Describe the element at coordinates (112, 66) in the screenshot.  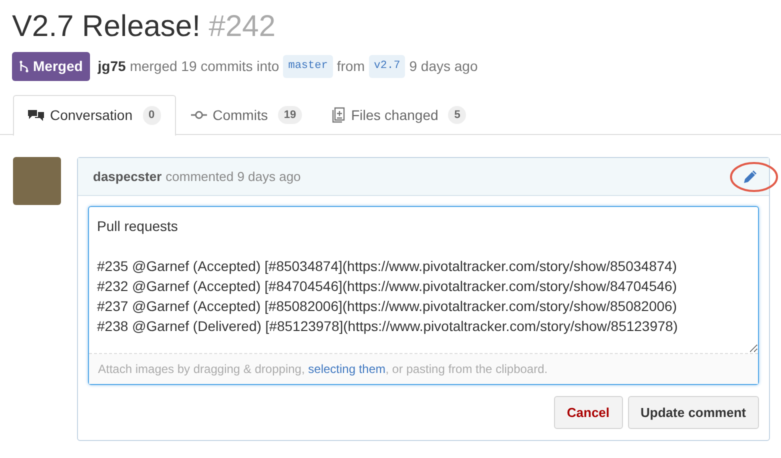
I see `author-link: jg75` at that location.